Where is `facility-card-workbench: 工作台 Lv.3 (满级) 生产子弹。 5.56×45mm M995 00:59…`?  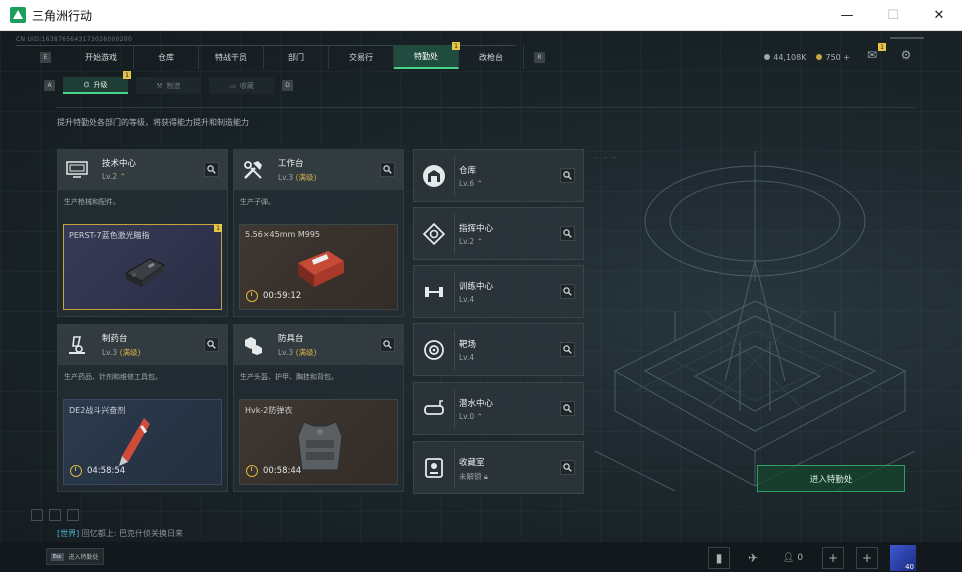
facility-card-workbench: 工作台 Lv.3 (满级) 生产子弹。 5.56×45mm M995 00:59… is located at coordinates (318, 233).